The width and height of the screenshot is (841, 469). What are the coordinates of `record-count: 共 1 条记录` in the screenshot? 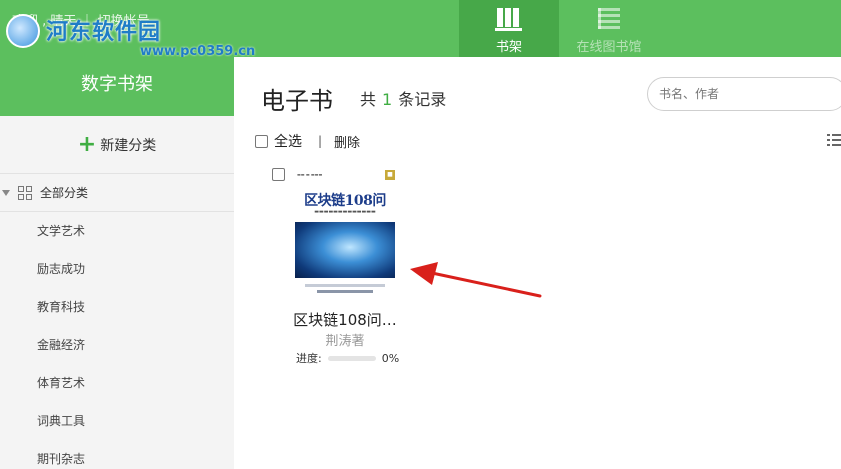 It's located at (403, 98).